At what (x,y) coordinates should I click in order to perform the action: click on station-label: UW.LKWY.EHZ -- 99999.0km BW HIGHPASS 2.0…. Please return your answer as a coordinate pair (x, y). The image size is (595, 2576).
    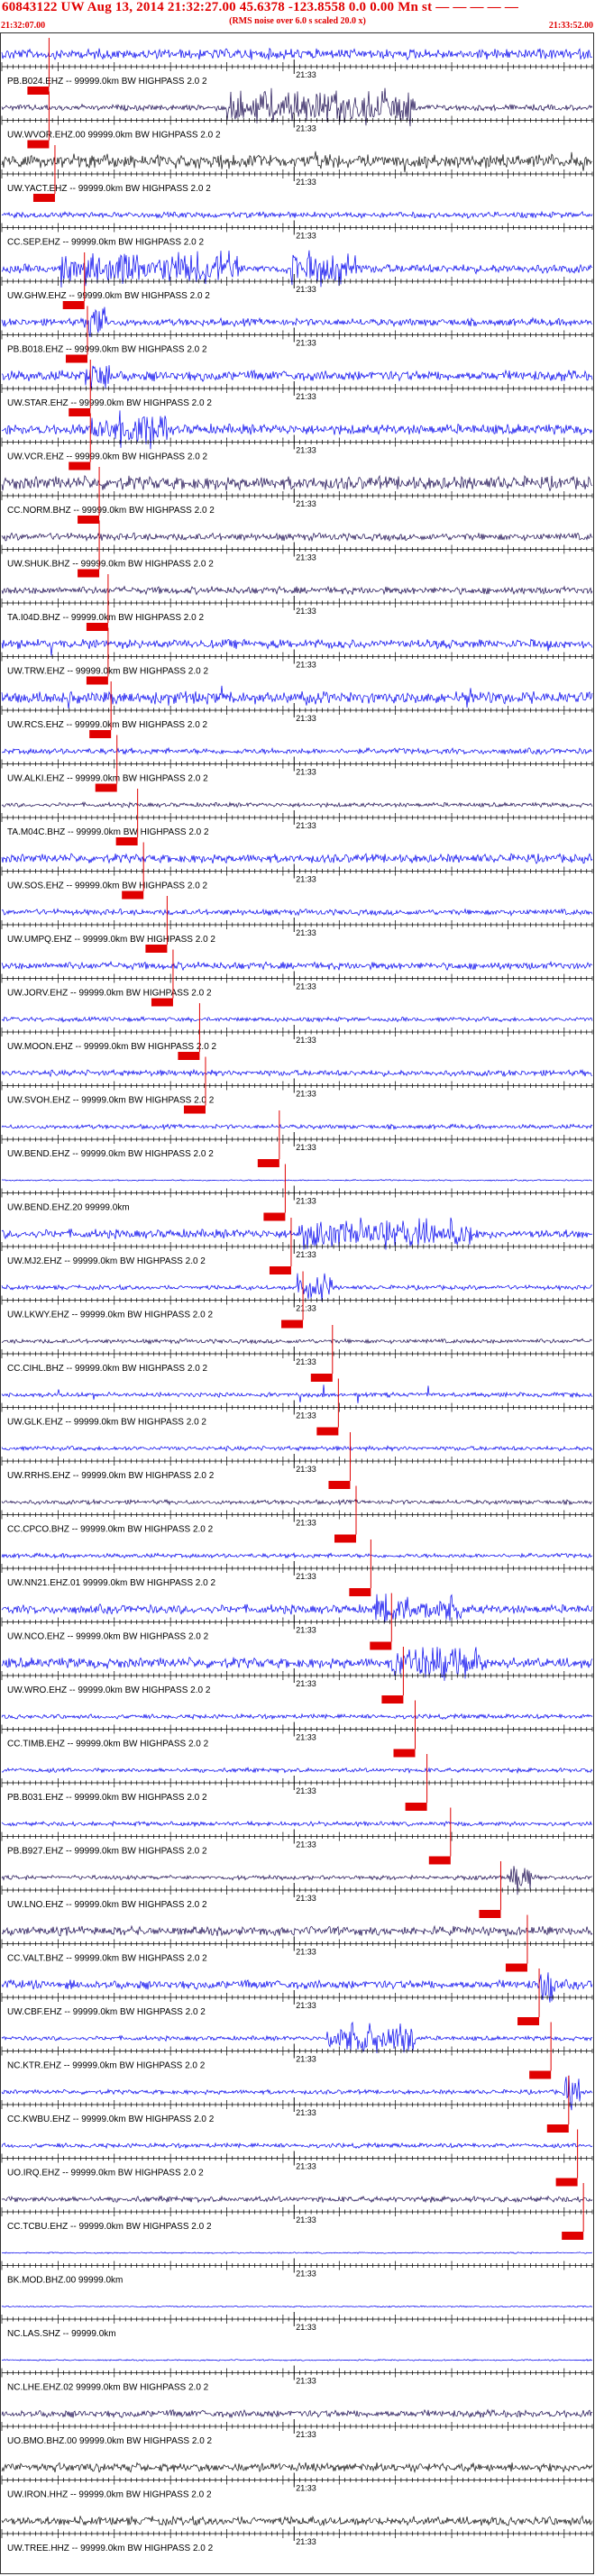
    Looking at the image, I should click on (110, 1316).